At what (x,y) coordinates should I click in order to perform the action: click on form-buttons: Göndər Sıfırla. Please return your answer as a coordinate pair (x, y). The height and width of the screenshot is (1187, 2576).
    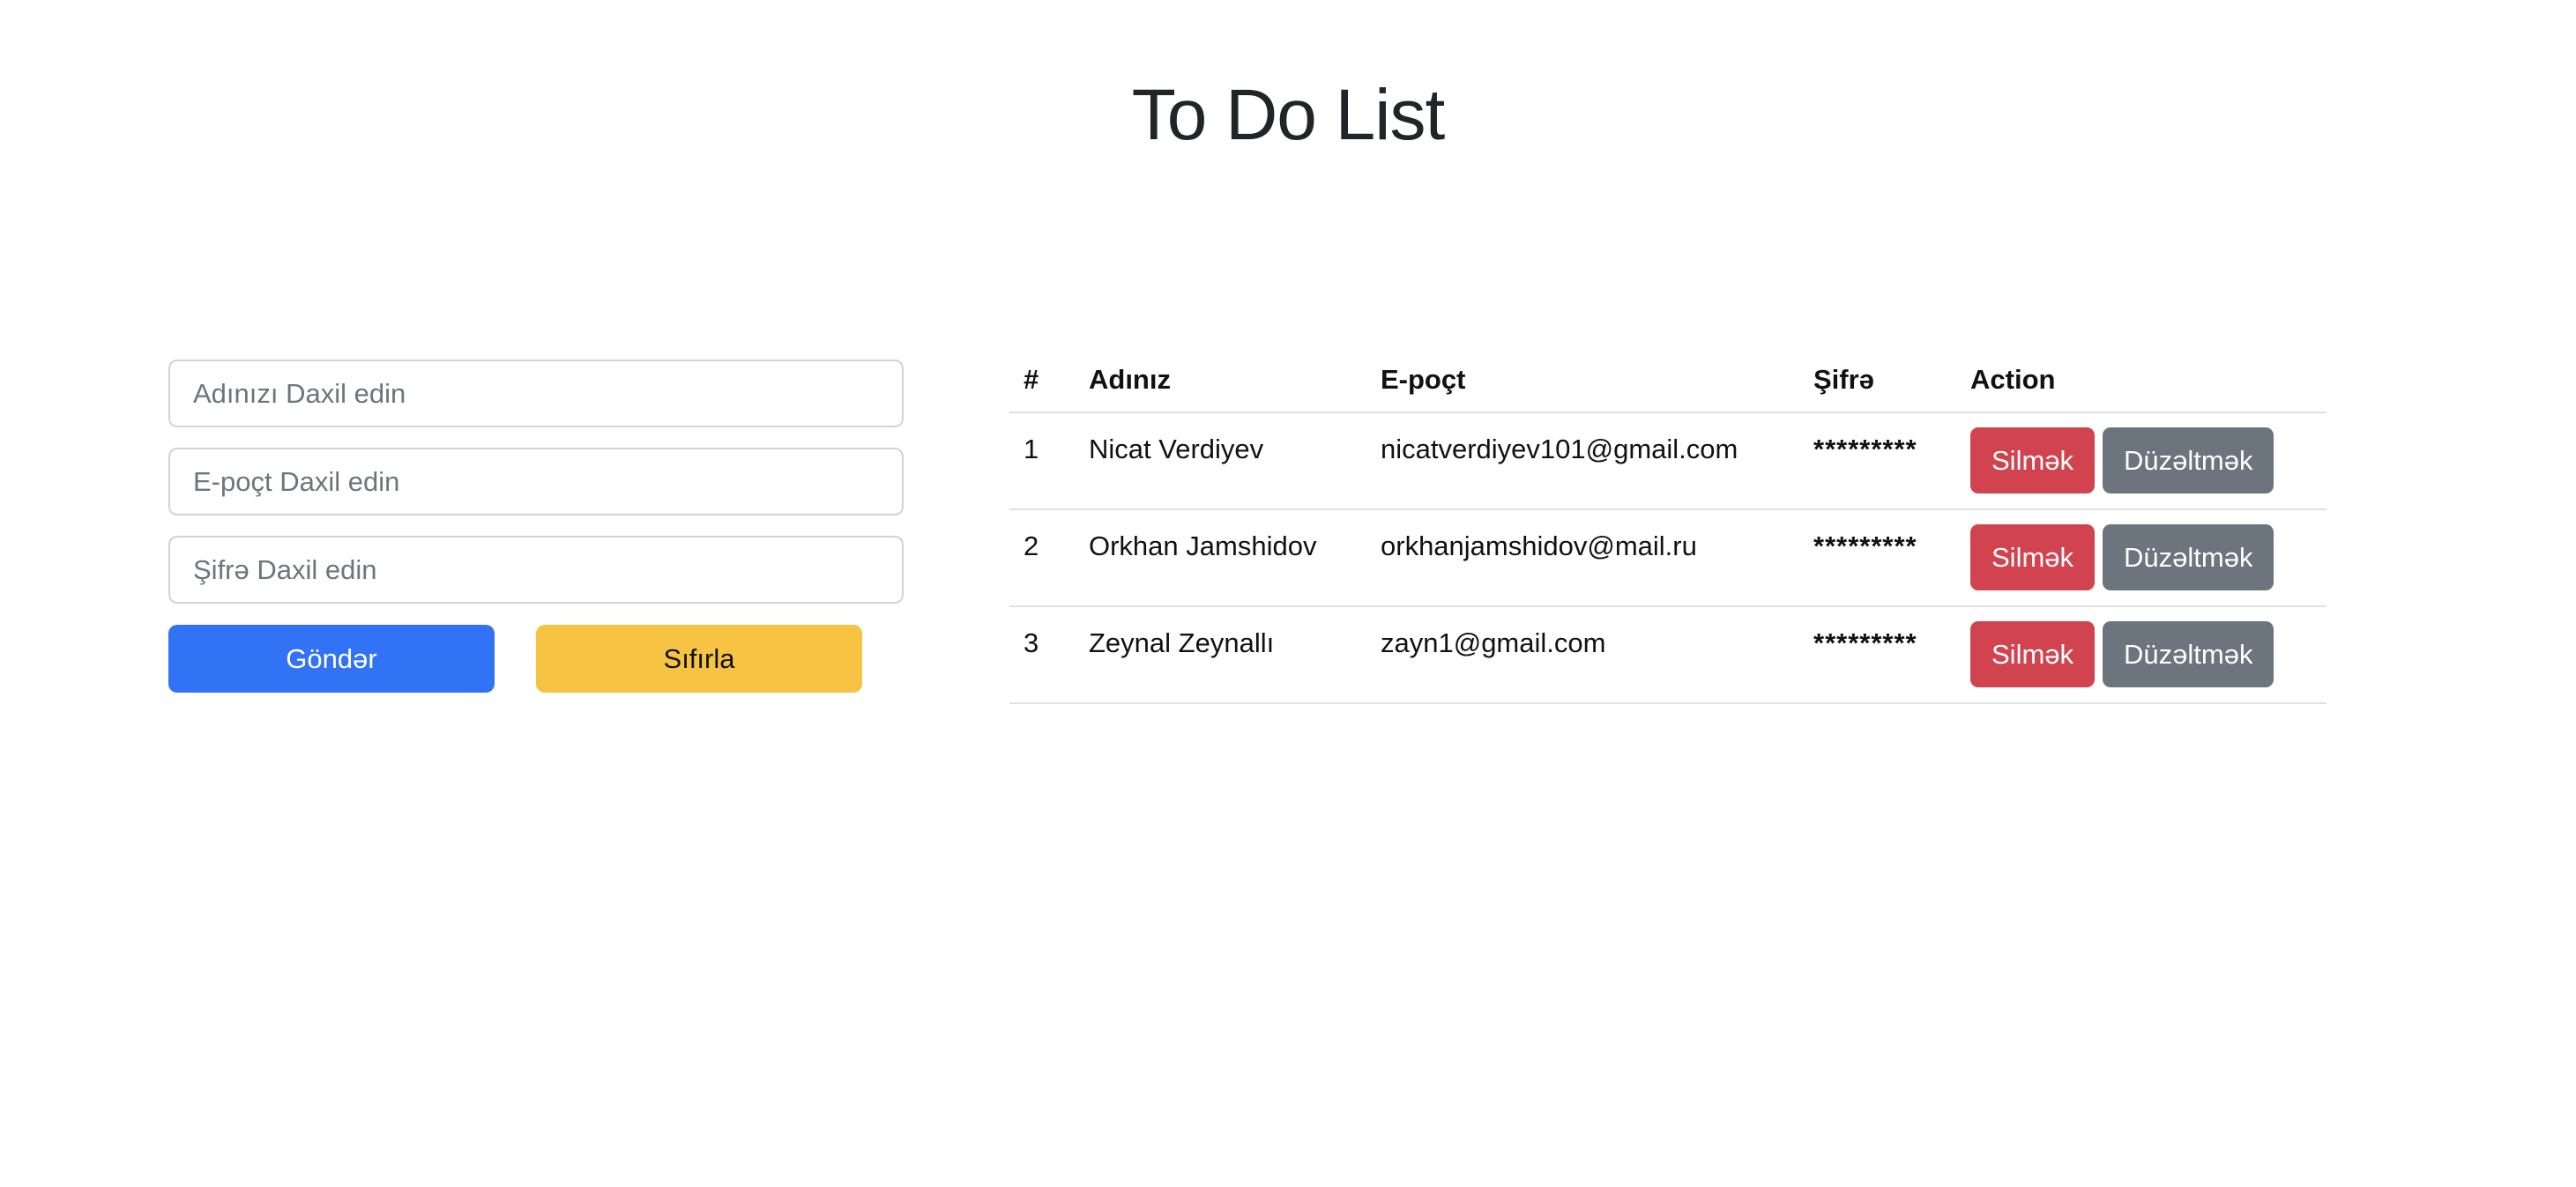
    Looking at the image, I should click on (536, 659).